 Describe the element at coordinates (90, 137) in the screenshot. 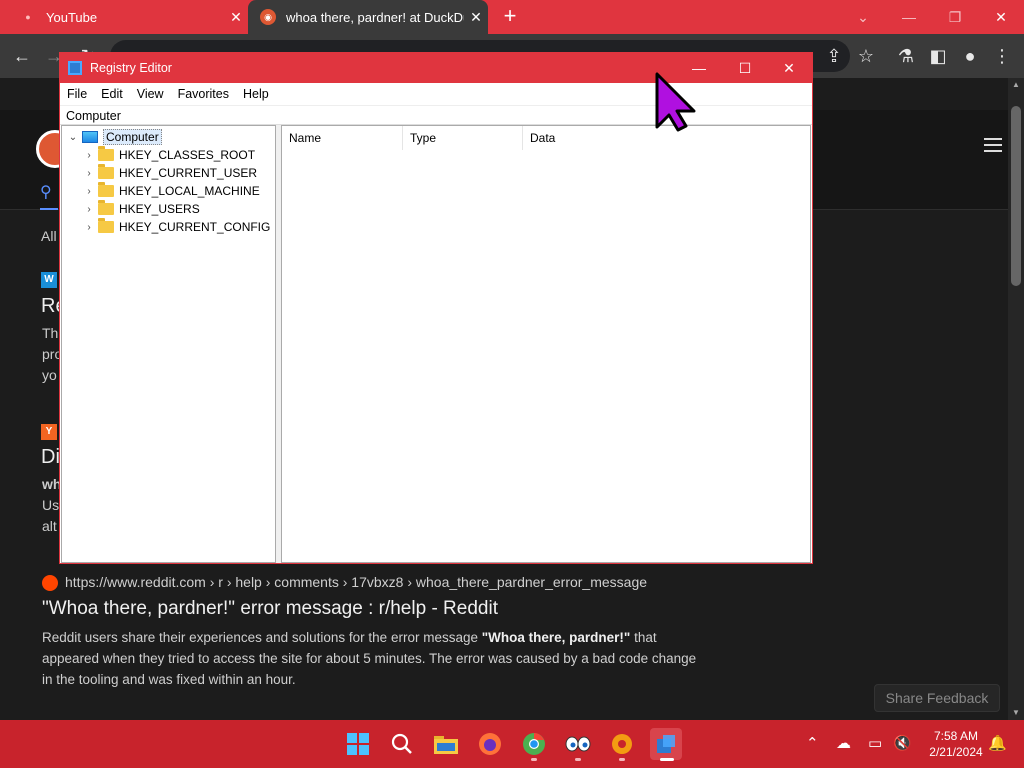

I see `computer-icon` at that location.